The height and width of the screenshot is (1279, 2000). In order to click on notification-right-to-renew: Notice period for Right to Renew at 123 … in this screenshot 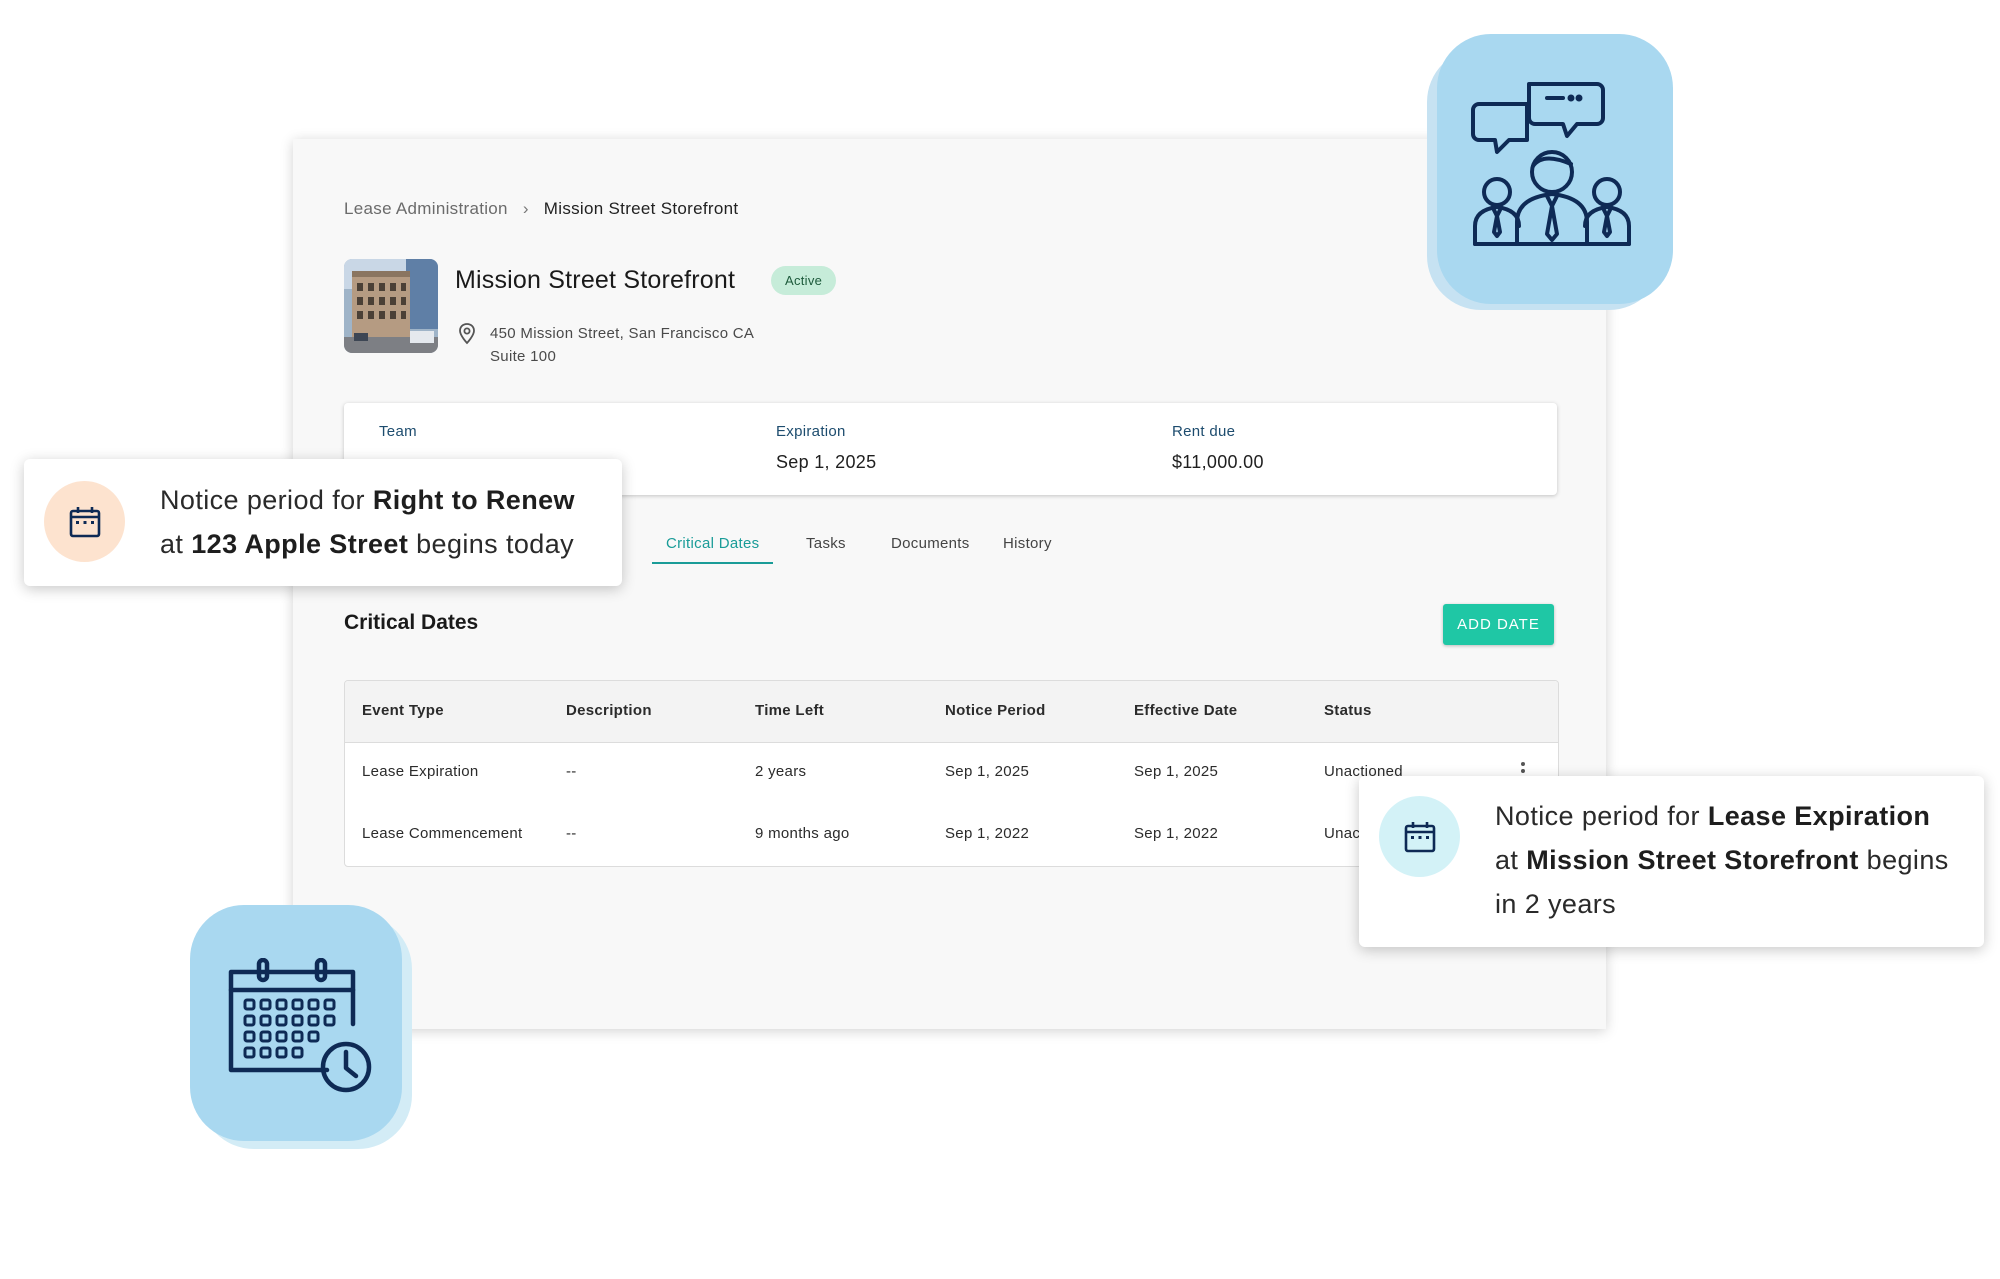, I will do `click(323, 522)`.